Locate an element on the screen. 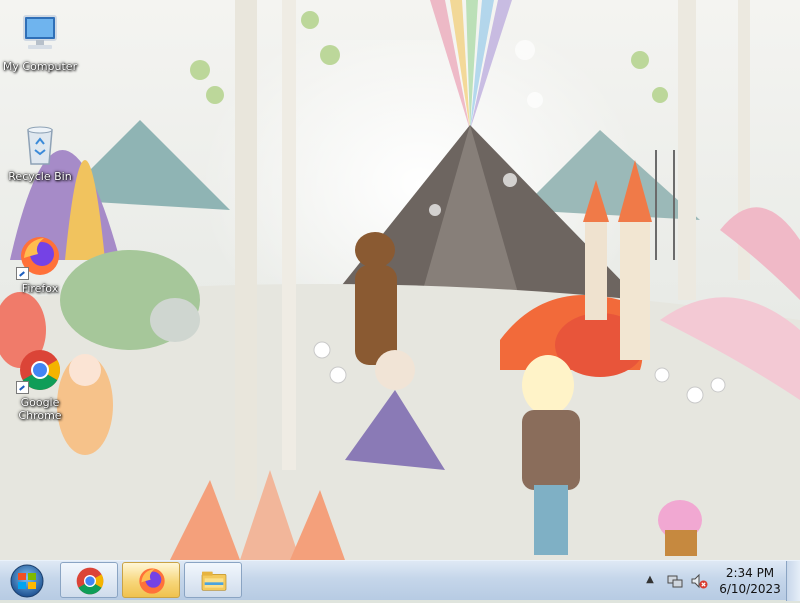 The image size is (800, 603). taskbar-button-chrome is located at coordinates (89, 580).